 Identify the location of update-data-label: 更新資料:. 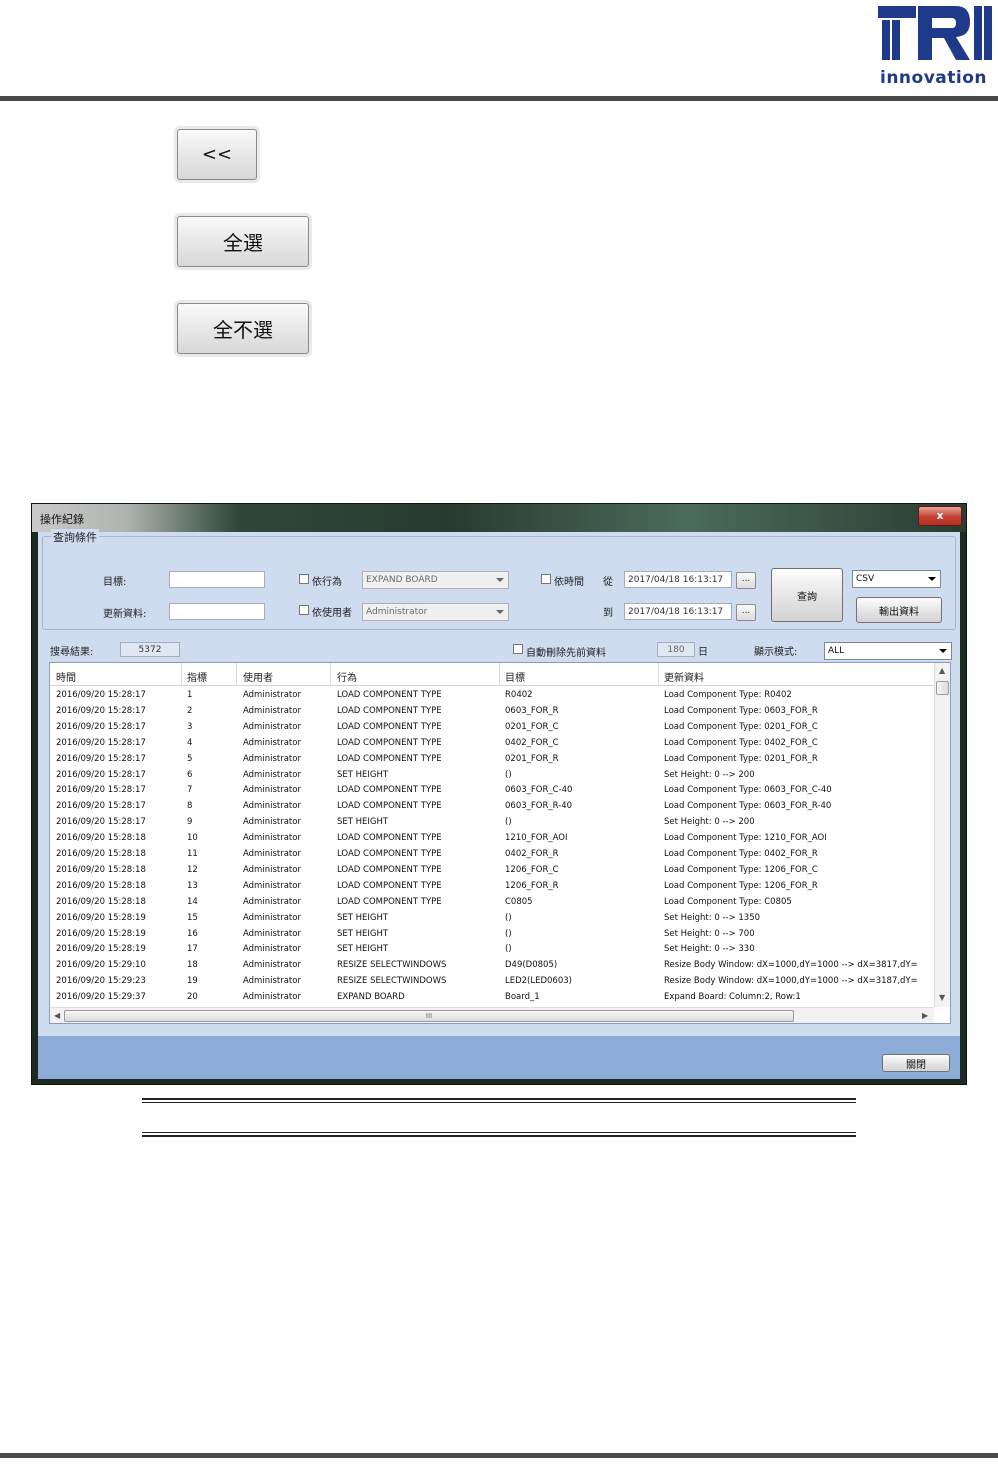
(125, 614).